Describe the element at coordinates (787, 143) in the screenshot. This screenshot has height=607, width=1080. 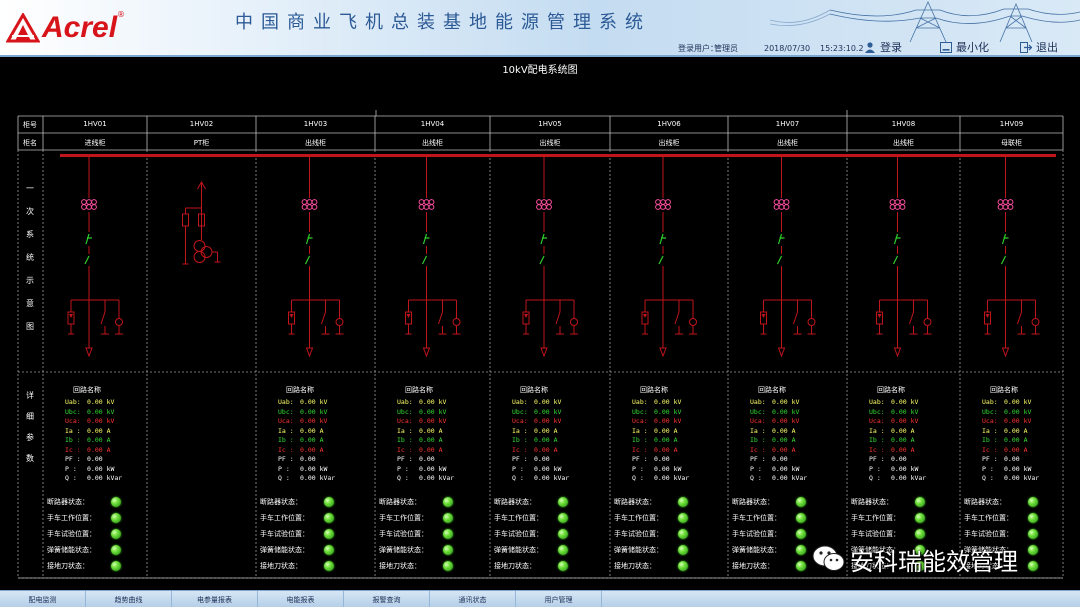
I see `cabinet-name: 出线柜` at that location.